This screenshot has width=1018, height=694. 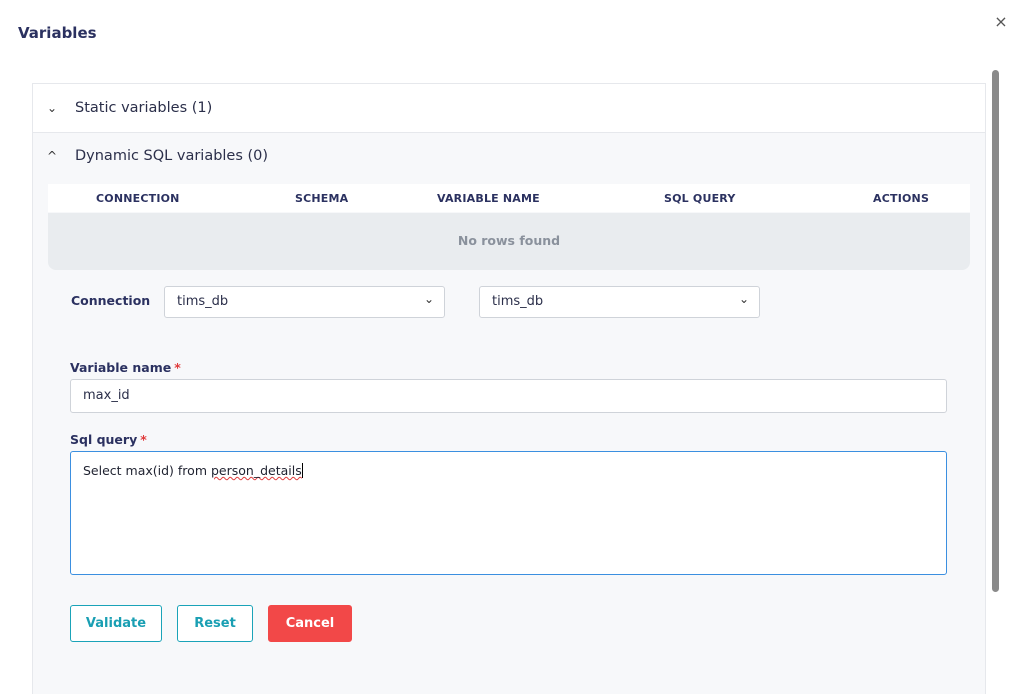 I want to click on close-icon: ×, so click(x=1001, y=22).